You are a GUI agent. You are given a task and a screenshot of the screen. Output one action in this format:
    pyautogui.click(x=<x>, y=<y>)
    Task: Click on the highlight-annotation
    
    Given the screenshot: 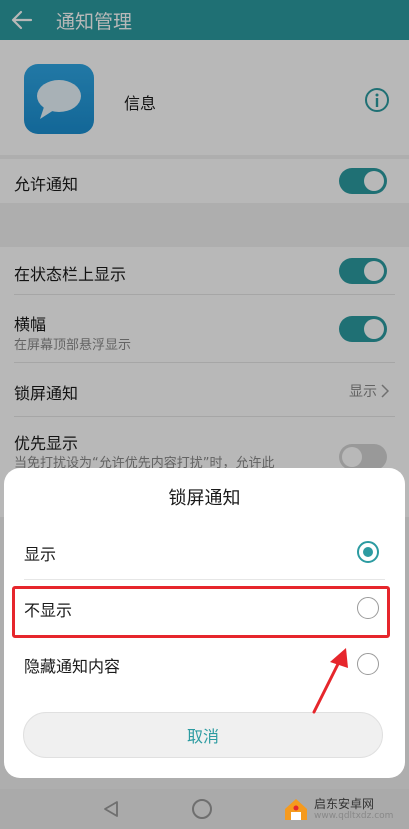 What is the action you would take?
    pyautogui.click(x=201, y=612)
    